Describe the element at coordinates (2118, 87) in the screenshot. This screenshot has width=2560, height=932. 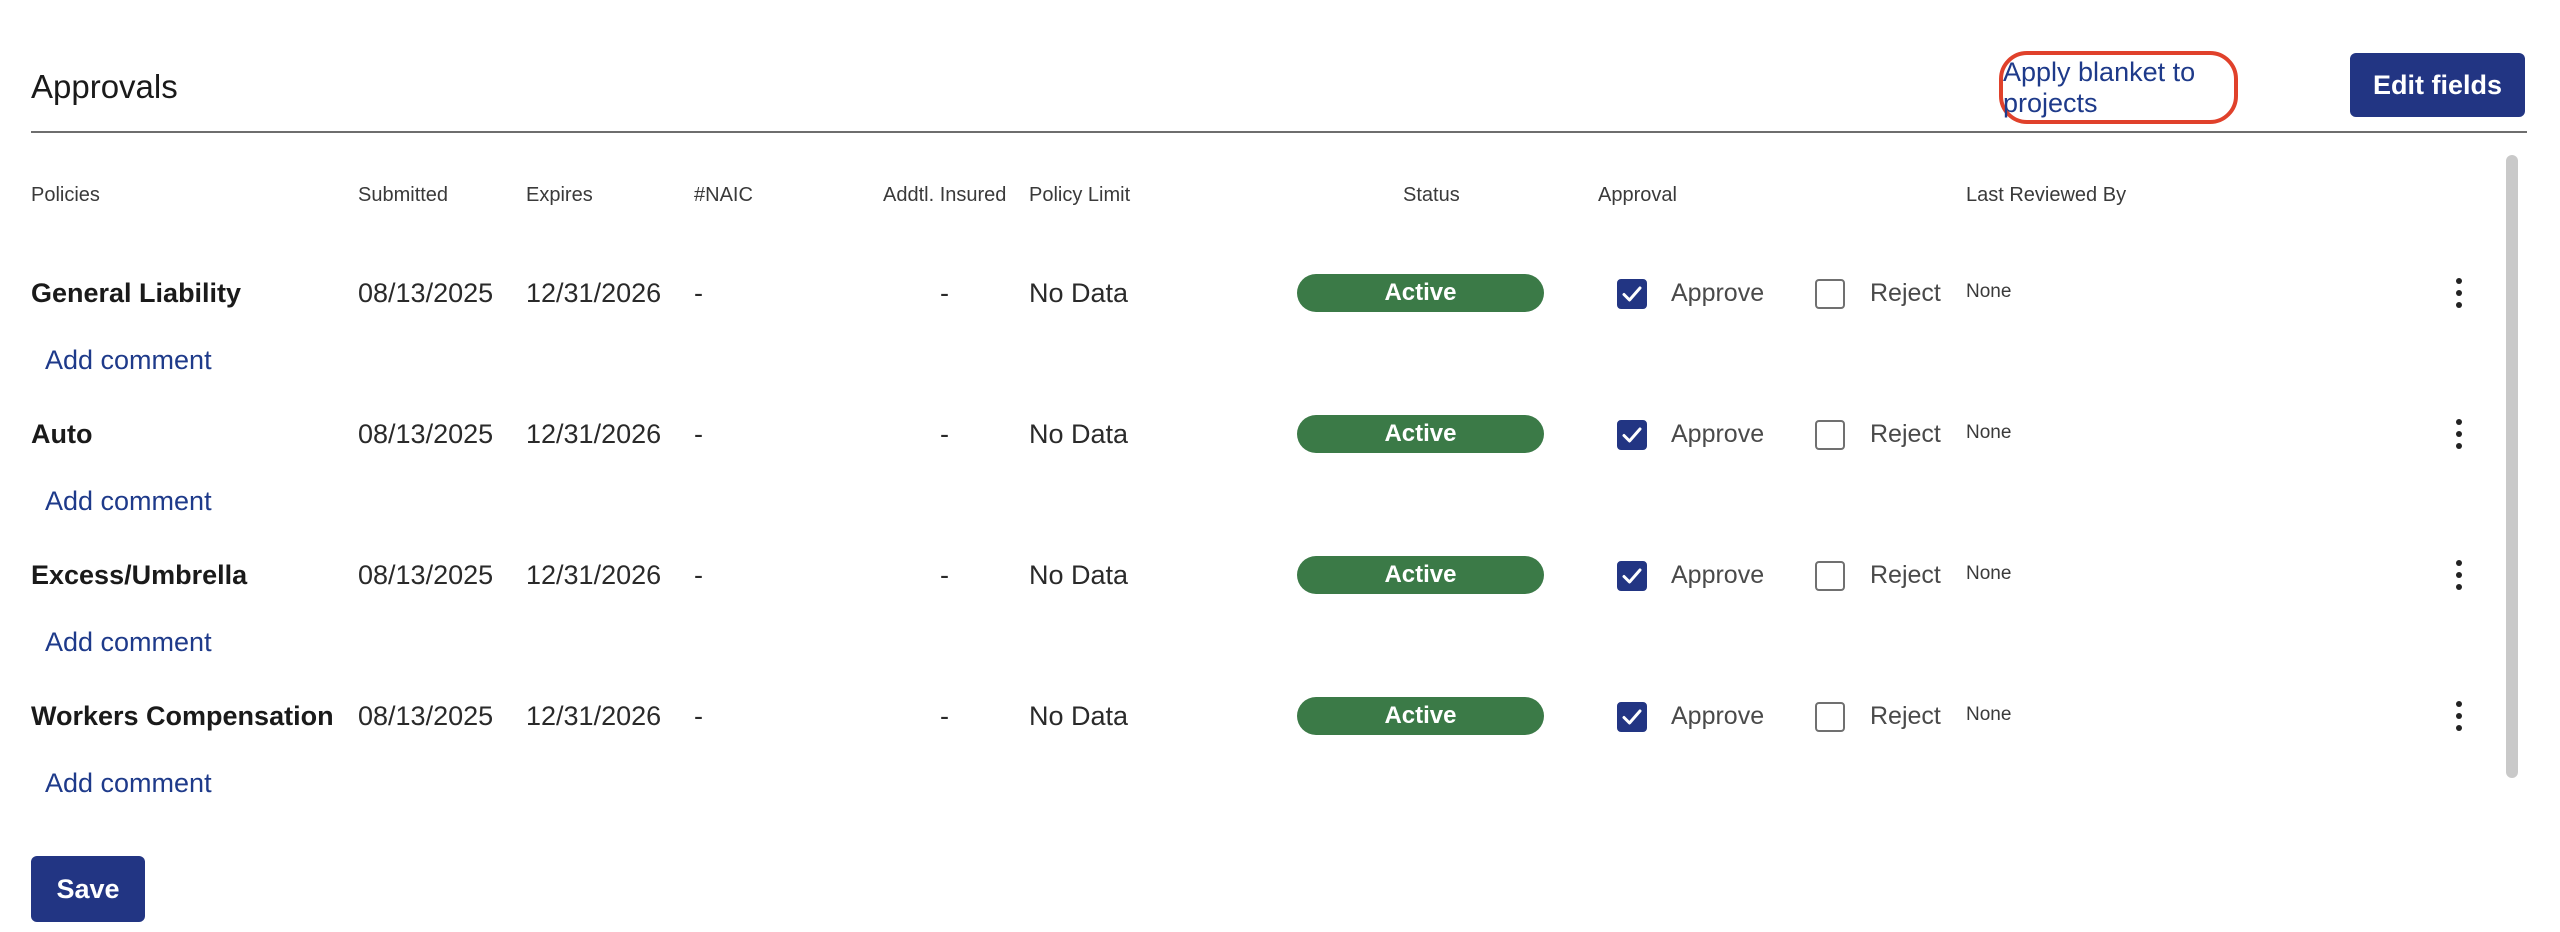
I see `apply-blanket-button: Apply blanket to projects` at that location.